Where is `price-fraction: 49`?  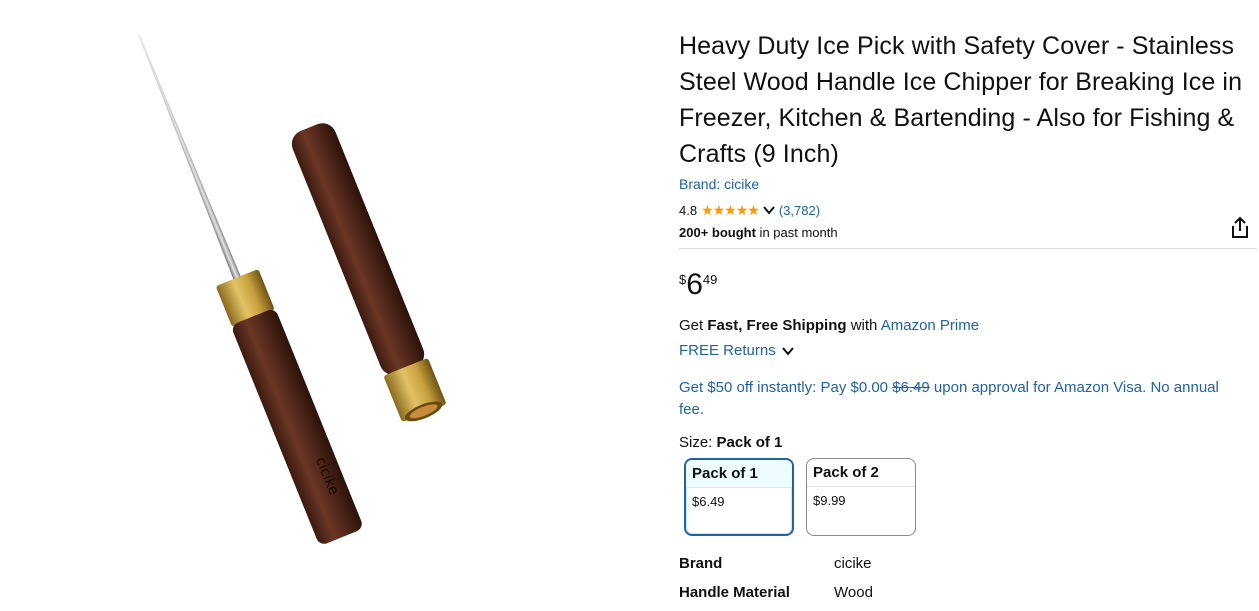
price-fraction: 49 is located at coordinates (710, 279).